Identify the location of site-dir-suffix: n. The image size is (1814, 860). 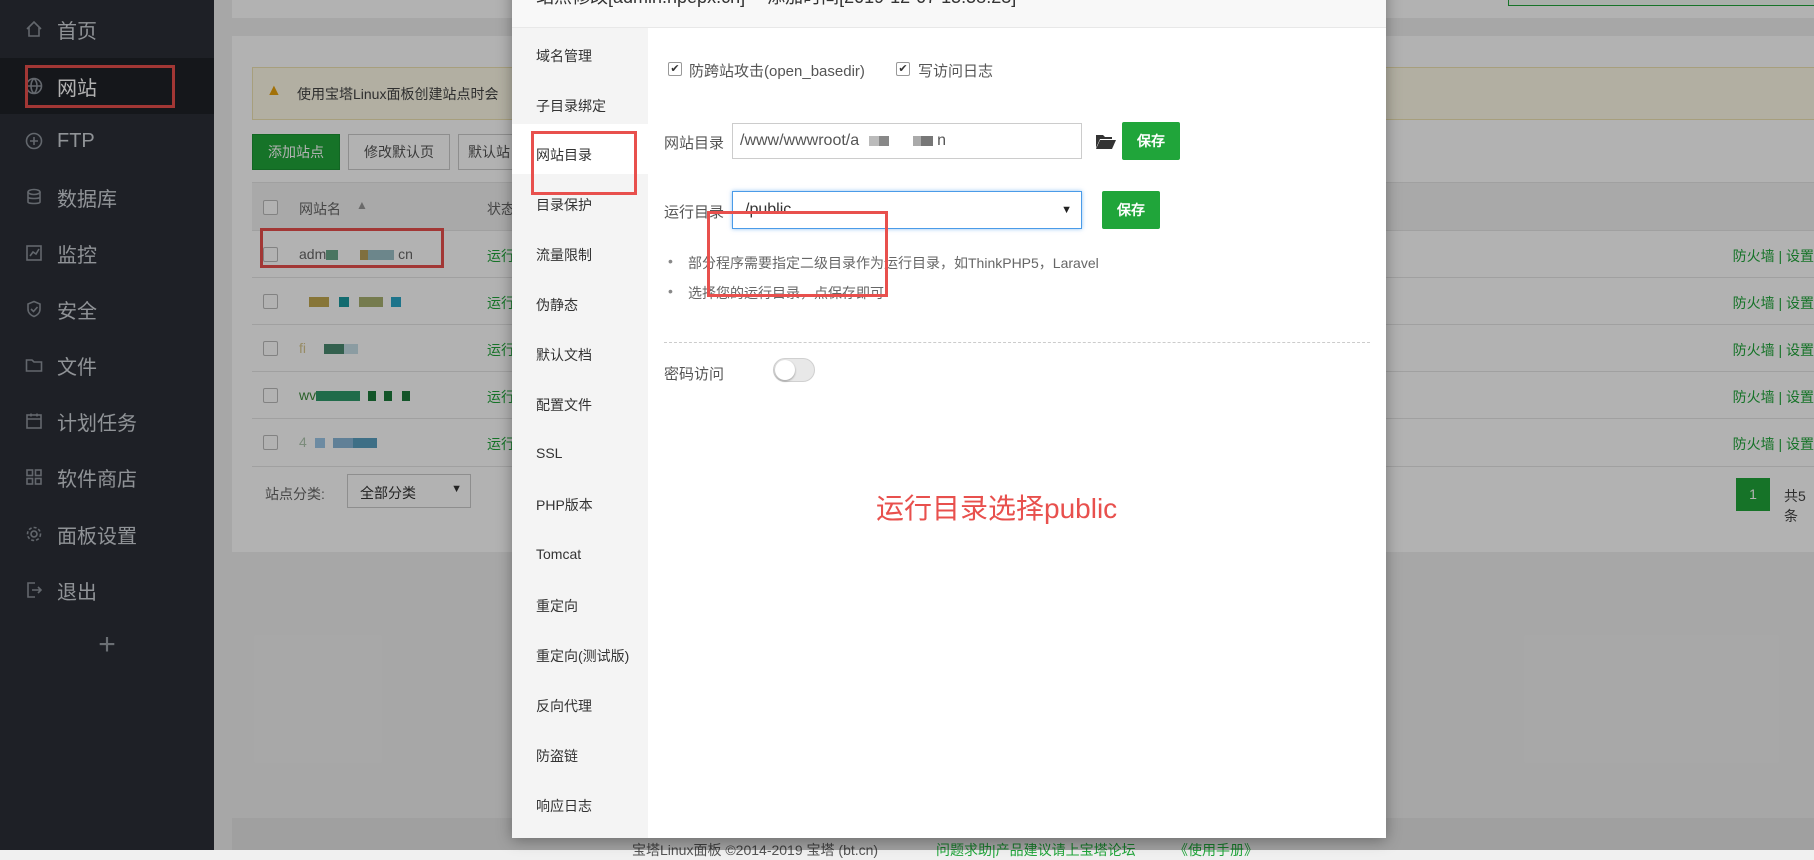
(942, 140).